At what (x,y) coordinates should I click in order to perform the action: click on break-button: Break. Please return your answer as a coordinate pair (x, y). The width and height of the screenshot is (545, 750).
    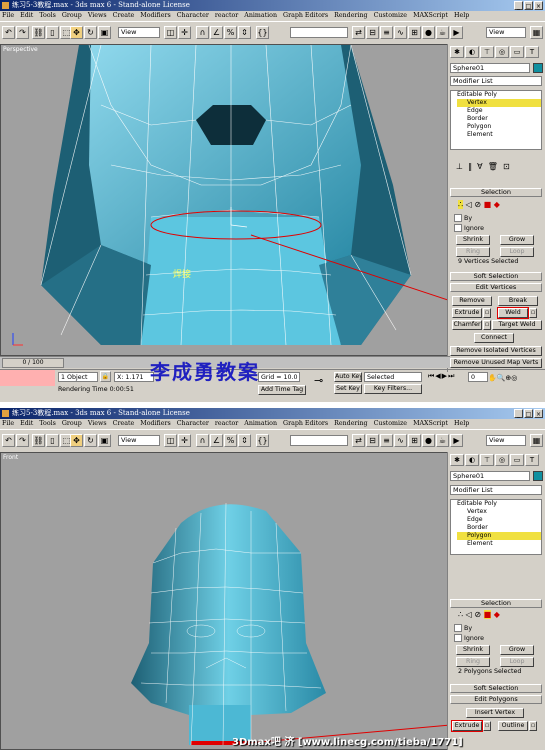
    Looking at the image, I should click on (518, 301).